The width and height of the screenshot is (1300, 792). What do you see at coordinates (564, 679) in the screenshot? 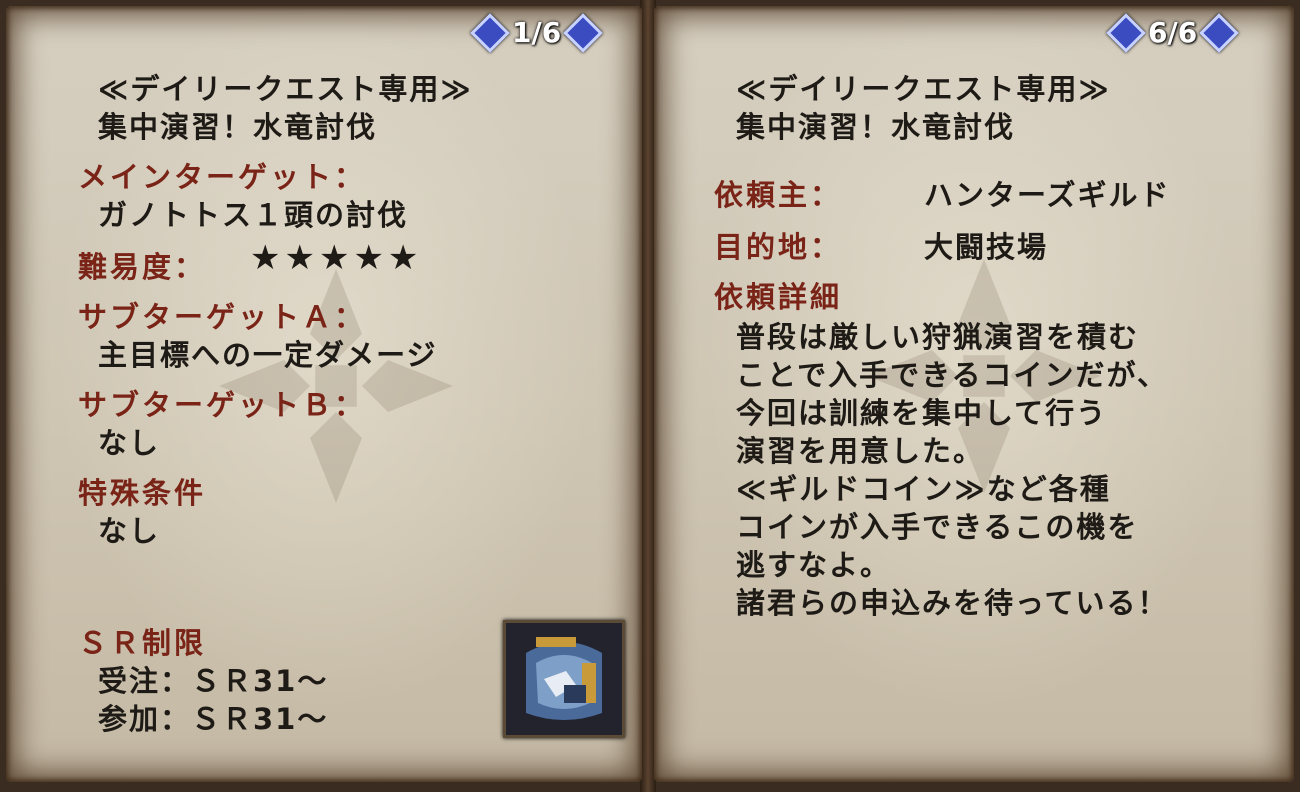
I see `ganotos-monster-icon` at bounding box center [564, 679].